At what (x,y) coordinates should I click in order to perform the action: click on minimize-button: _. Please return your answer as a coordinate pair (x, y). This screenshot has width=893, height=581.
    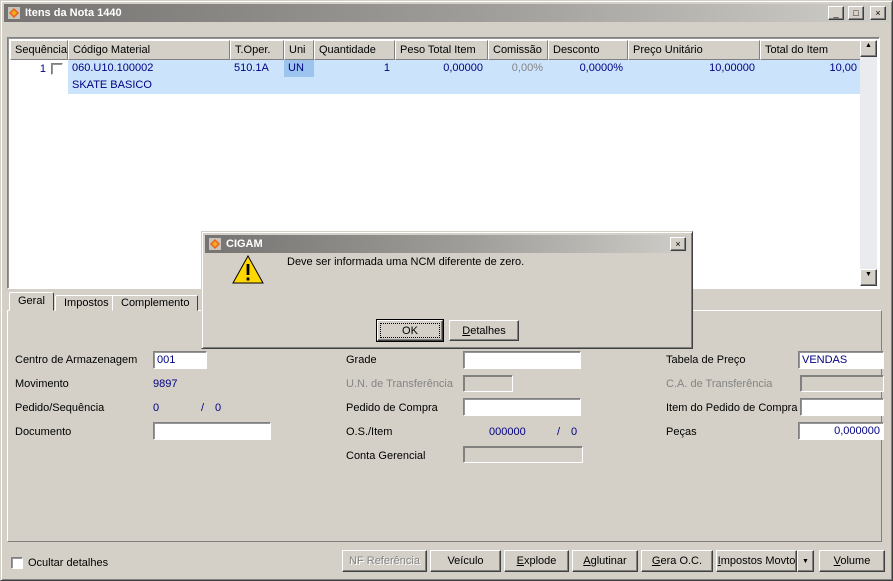
    Looking at the image, I should click on (836, 13).